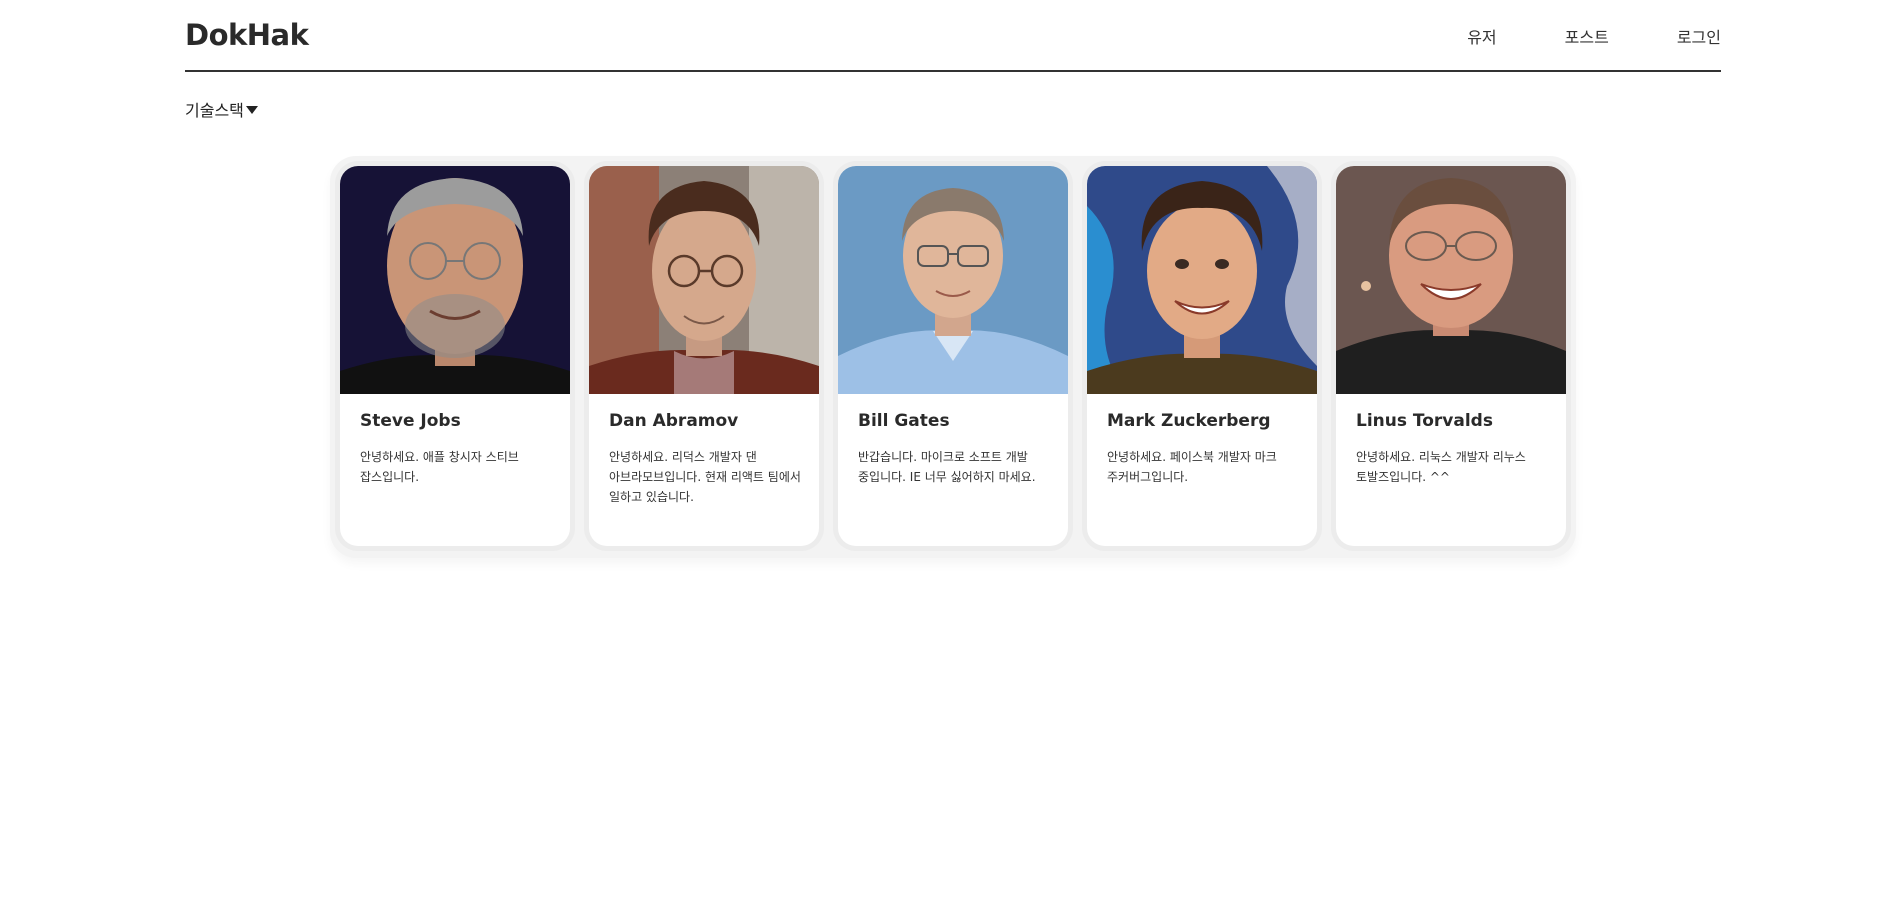 The height and width of the screenshot is (910, 1904). I want to click on tech-stack-dropdown: 기술스택, so click(221, 109).